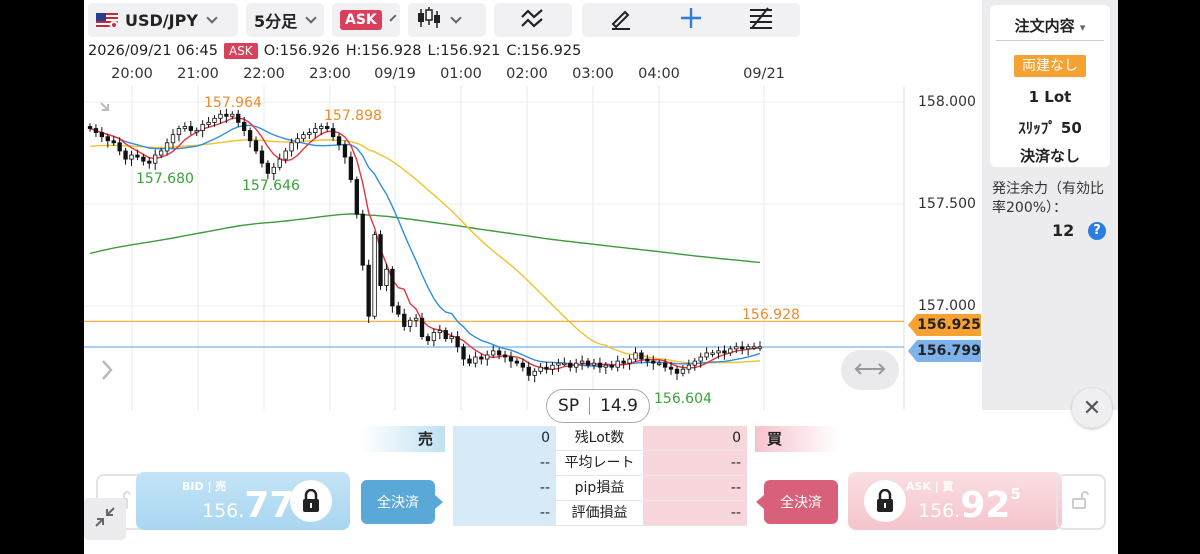 This screenshot has height=554, width=1200. What do you see at coordinates (248, 505) in the screenshot?
I see `bid-price: 156.77` at bounding box center [248, 505].